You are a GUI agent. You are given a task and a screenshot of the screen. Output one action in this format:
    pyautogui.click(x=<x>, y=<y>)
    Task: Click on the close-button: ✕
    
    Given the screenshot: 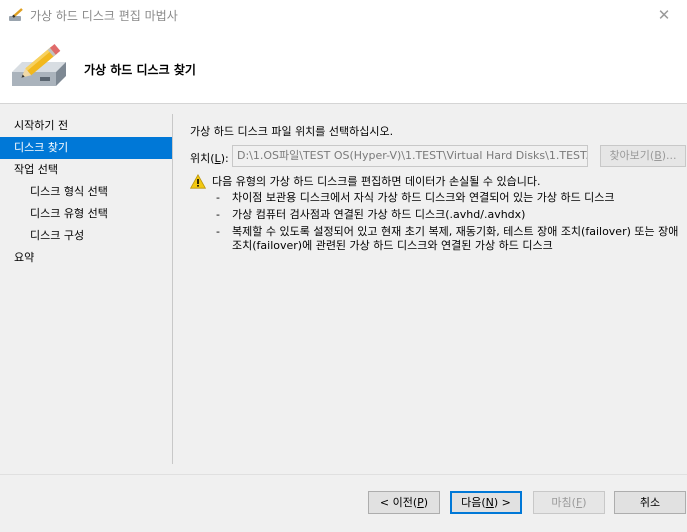 What is the action you would take?
    pyautogui.click(x=664, y=15)
    